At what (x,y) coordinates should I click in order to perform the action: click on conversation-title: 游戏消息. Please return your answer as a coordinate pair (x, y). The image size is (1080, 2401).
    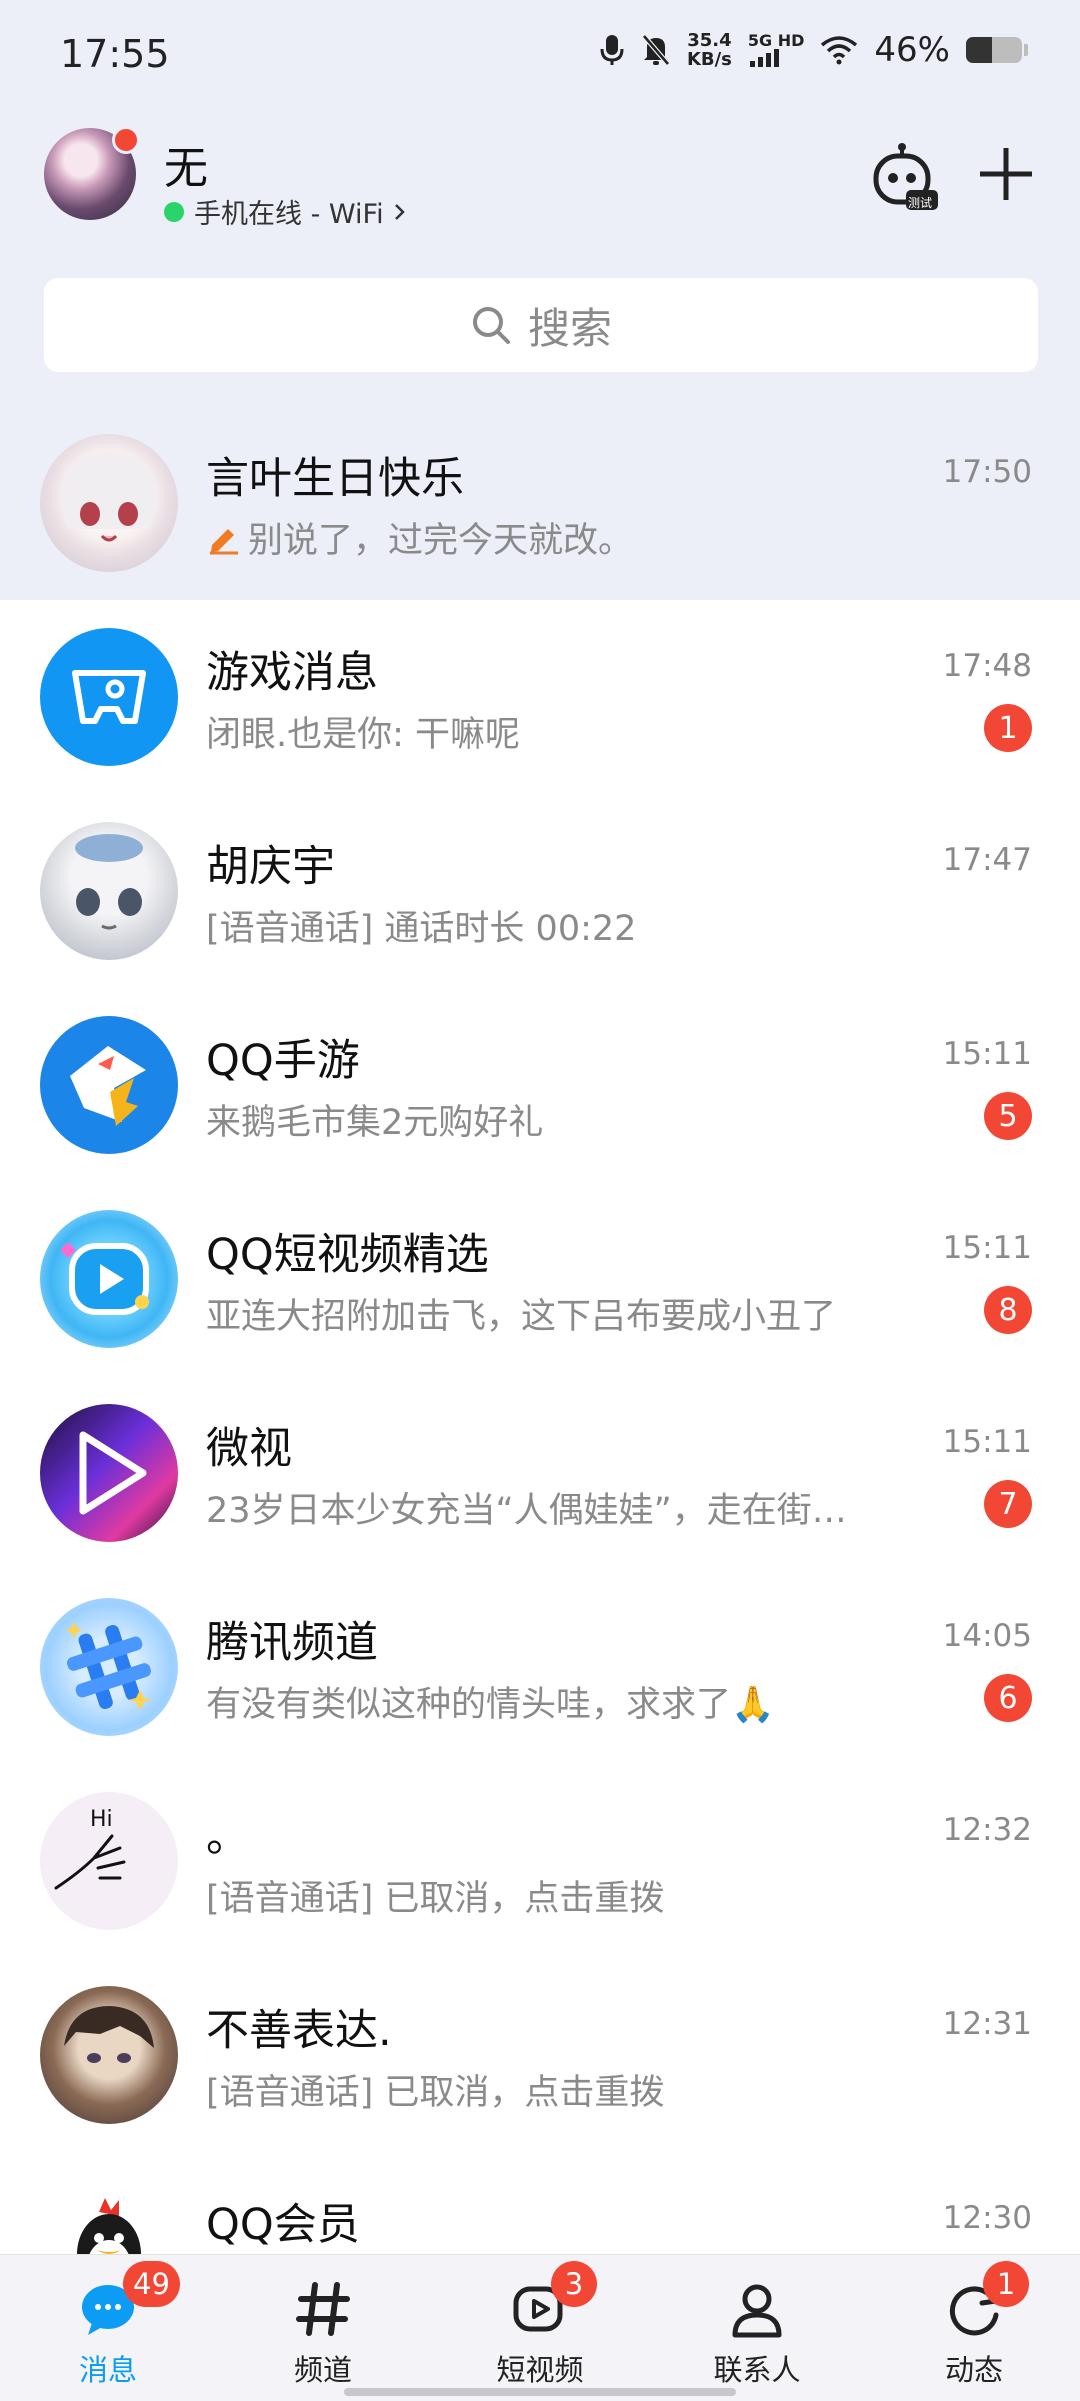
    Looking at the image, I should click on (292, 673).